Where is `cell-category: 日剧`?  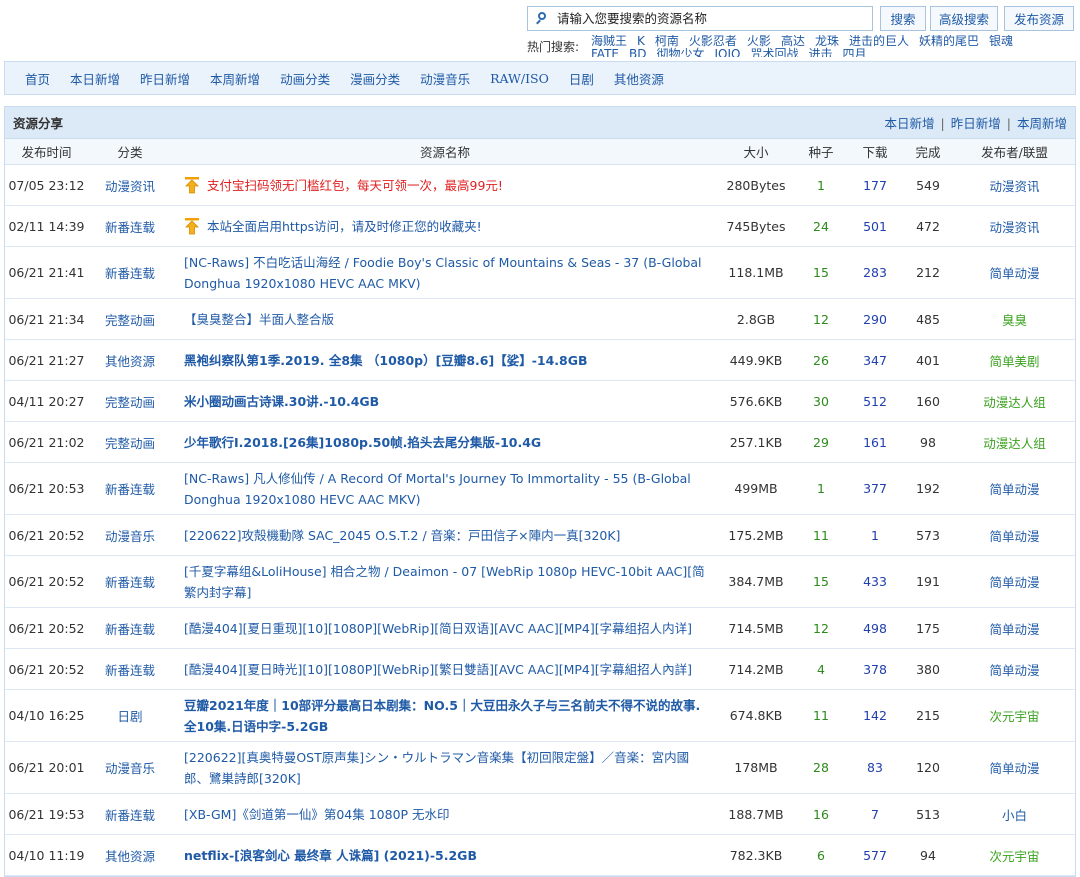
cell-category: 日剧 is located at coordinates (130, 715).